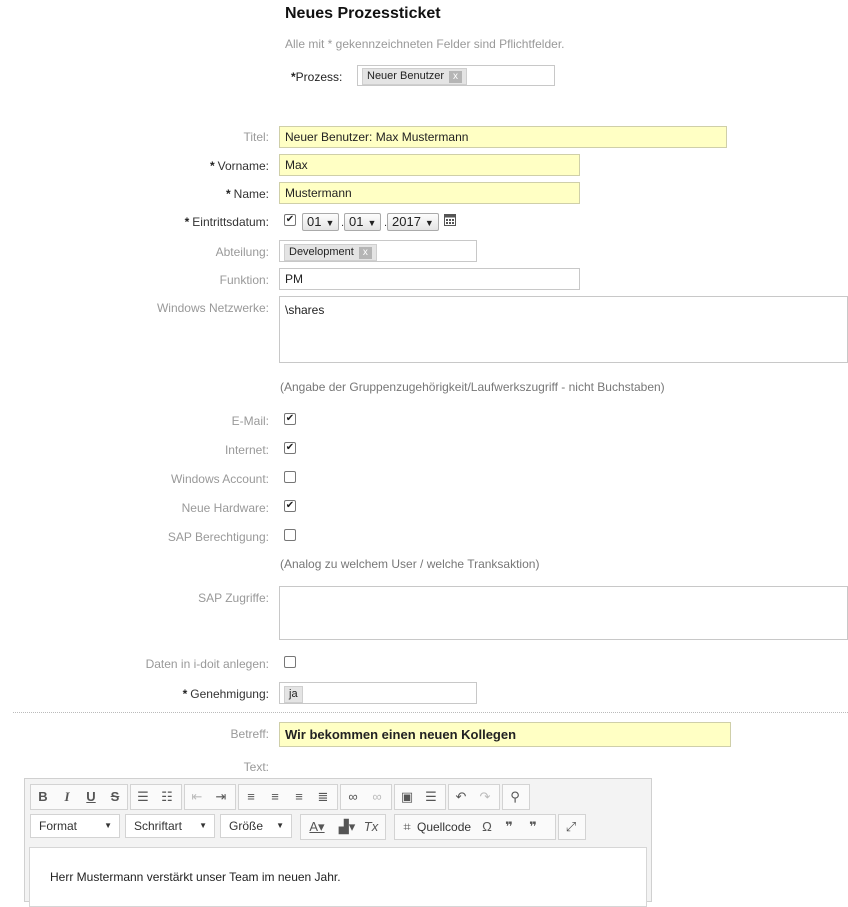 The width and height of the screenshot is (848, 907). Describe the element at coordinates (474, 797) in the screenshot. I see `toolbar-group-history: ↶ ↷` at that location.